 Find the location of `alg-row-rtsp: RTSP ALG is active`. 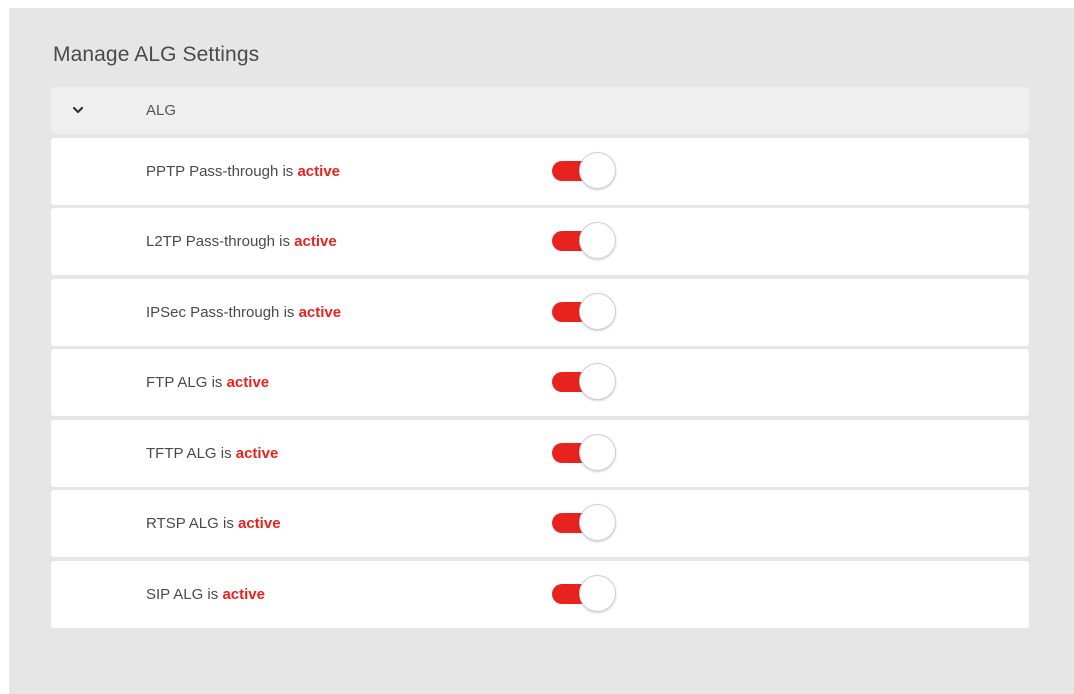

alg-row-rtsp: RTSP ALG is active is located at coordinates (540, 523).